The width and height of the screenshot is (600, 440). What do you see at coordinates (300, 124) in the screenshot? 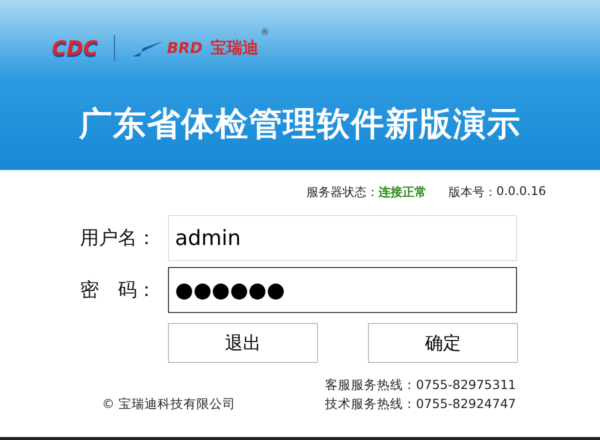
I see `app-title: 广东省体检管理软件新版演示` at bounding box center [300, 124].